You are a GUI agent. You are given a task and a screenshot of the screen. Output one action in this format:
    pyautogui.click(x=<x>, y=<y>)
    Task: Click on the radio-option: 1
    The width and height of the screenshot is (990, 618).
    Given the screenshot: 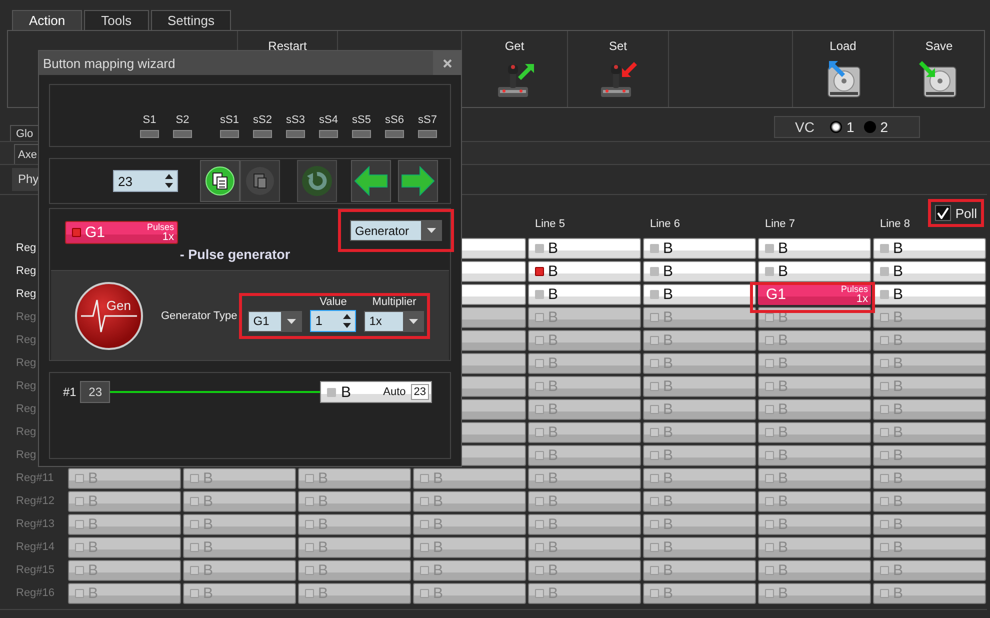 What is the action you would take?
    pyautogui.click(x=842, y=127)
    